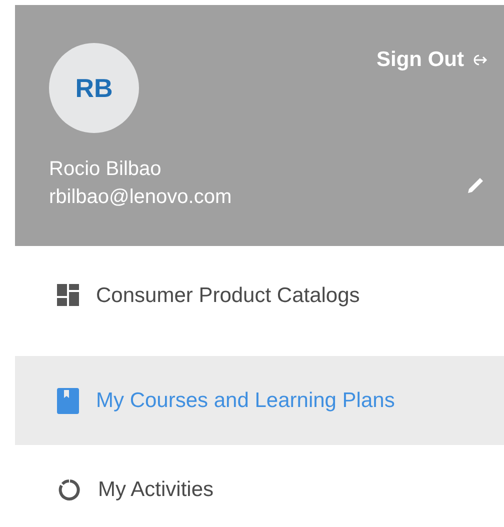 The width and height of the screenshot is (504, 527). I want to click on menu-item: Consumer Product Catalogs, so click(259, 314).